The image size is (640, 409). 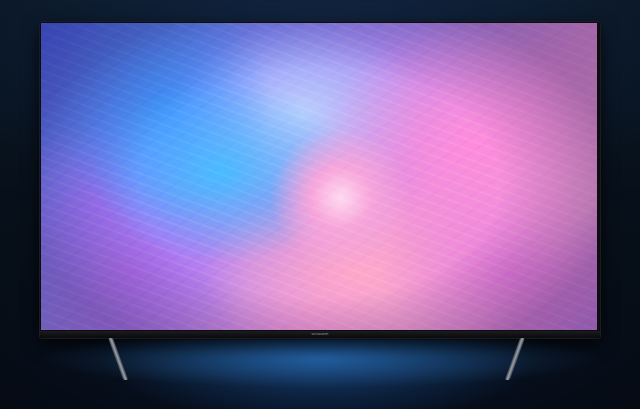 What do you see at coordinates (320, 334) in the screenshot?
I see `brand-logo: SKYWORTH` at bounding box center [320, 334].